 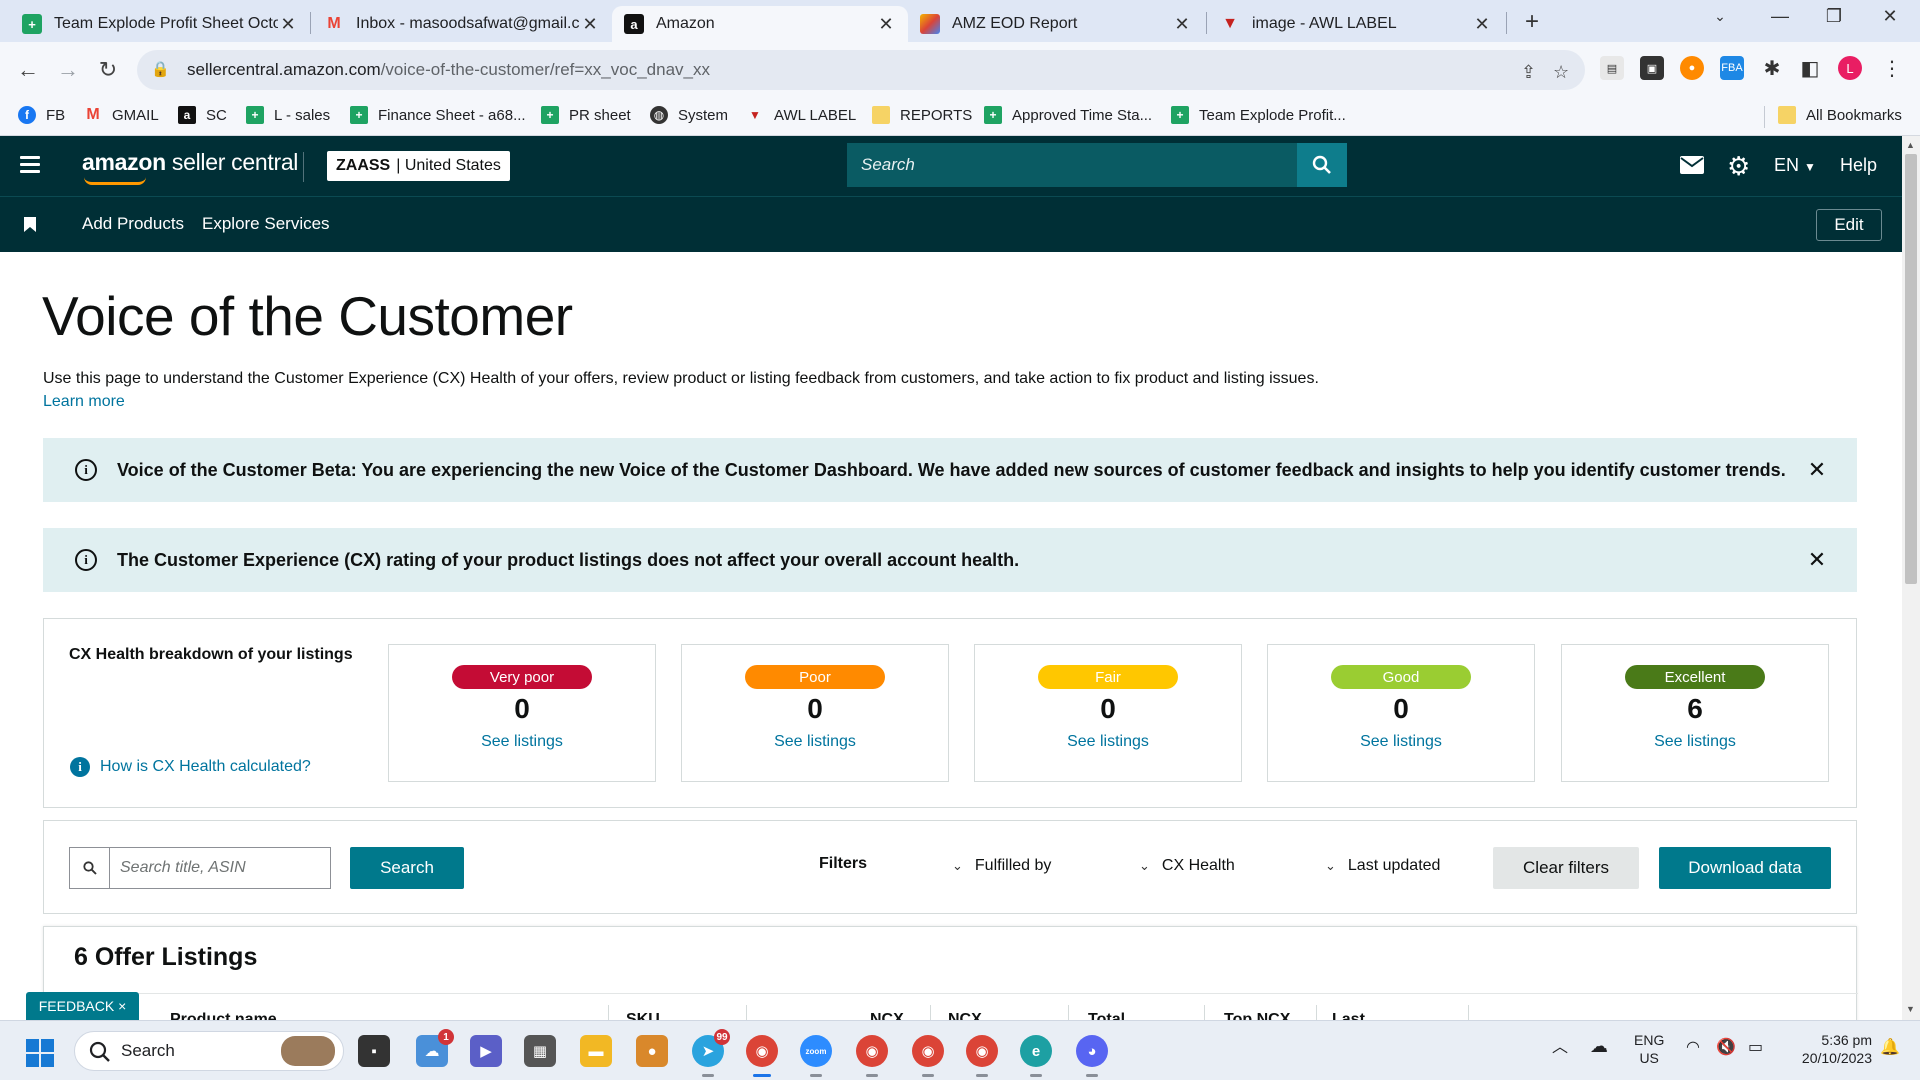 What do you see at coordinates (1599, 1046) in the screenshot?
I see `onedrive-cloud-icon: ☁` at bounding box center [1599, 1046].